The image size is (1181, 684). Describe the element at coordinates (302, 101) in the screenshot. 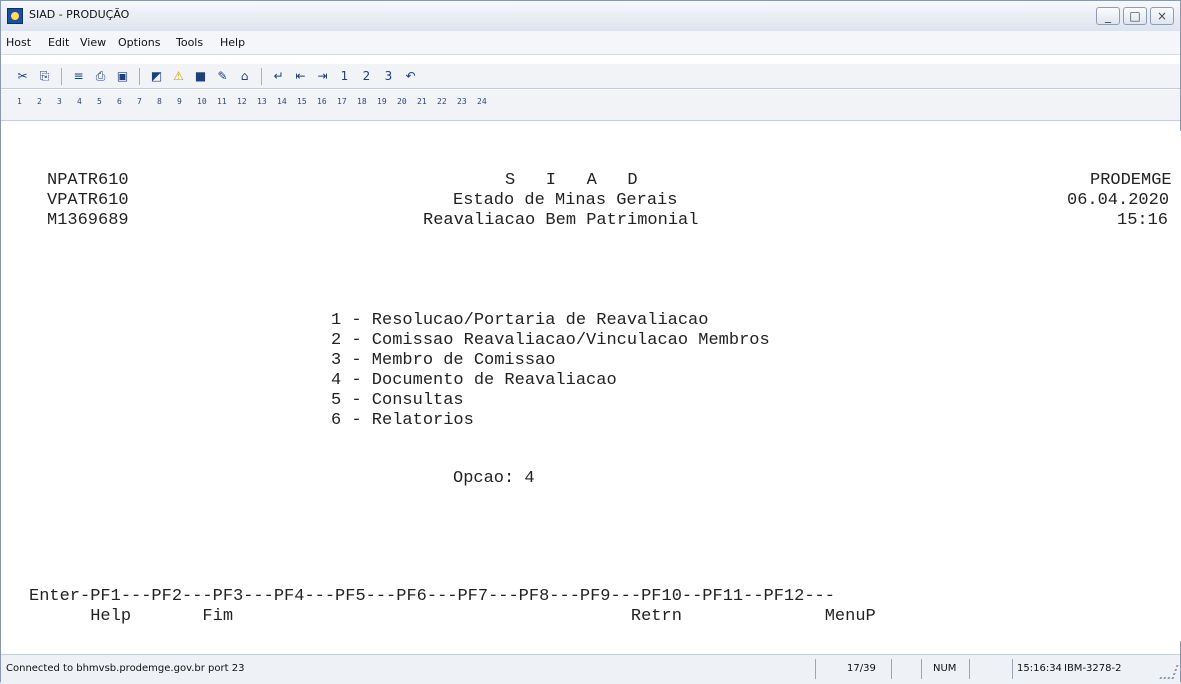

I see `pf-key-15: 15` at that location.